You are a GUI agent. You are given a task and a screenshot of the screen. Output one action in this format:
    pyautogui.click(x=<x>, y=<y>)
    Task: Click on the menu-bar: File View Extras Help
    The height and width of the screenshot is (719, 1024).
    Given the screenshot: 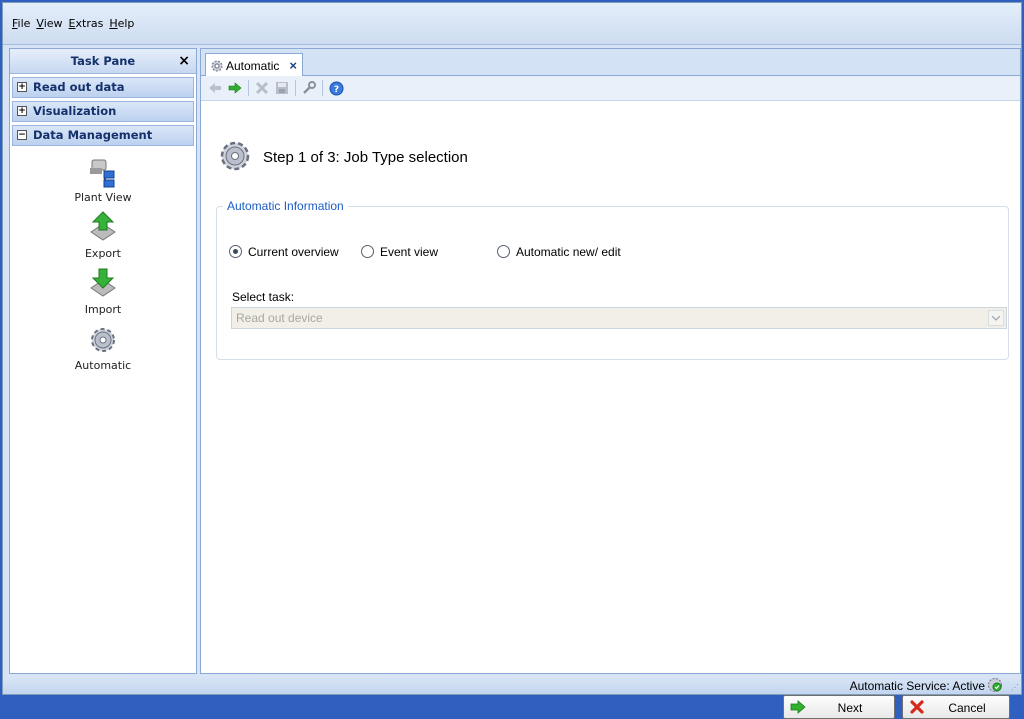 What is the action you would take?
    pyautogui.click(x=512, y=24)
    